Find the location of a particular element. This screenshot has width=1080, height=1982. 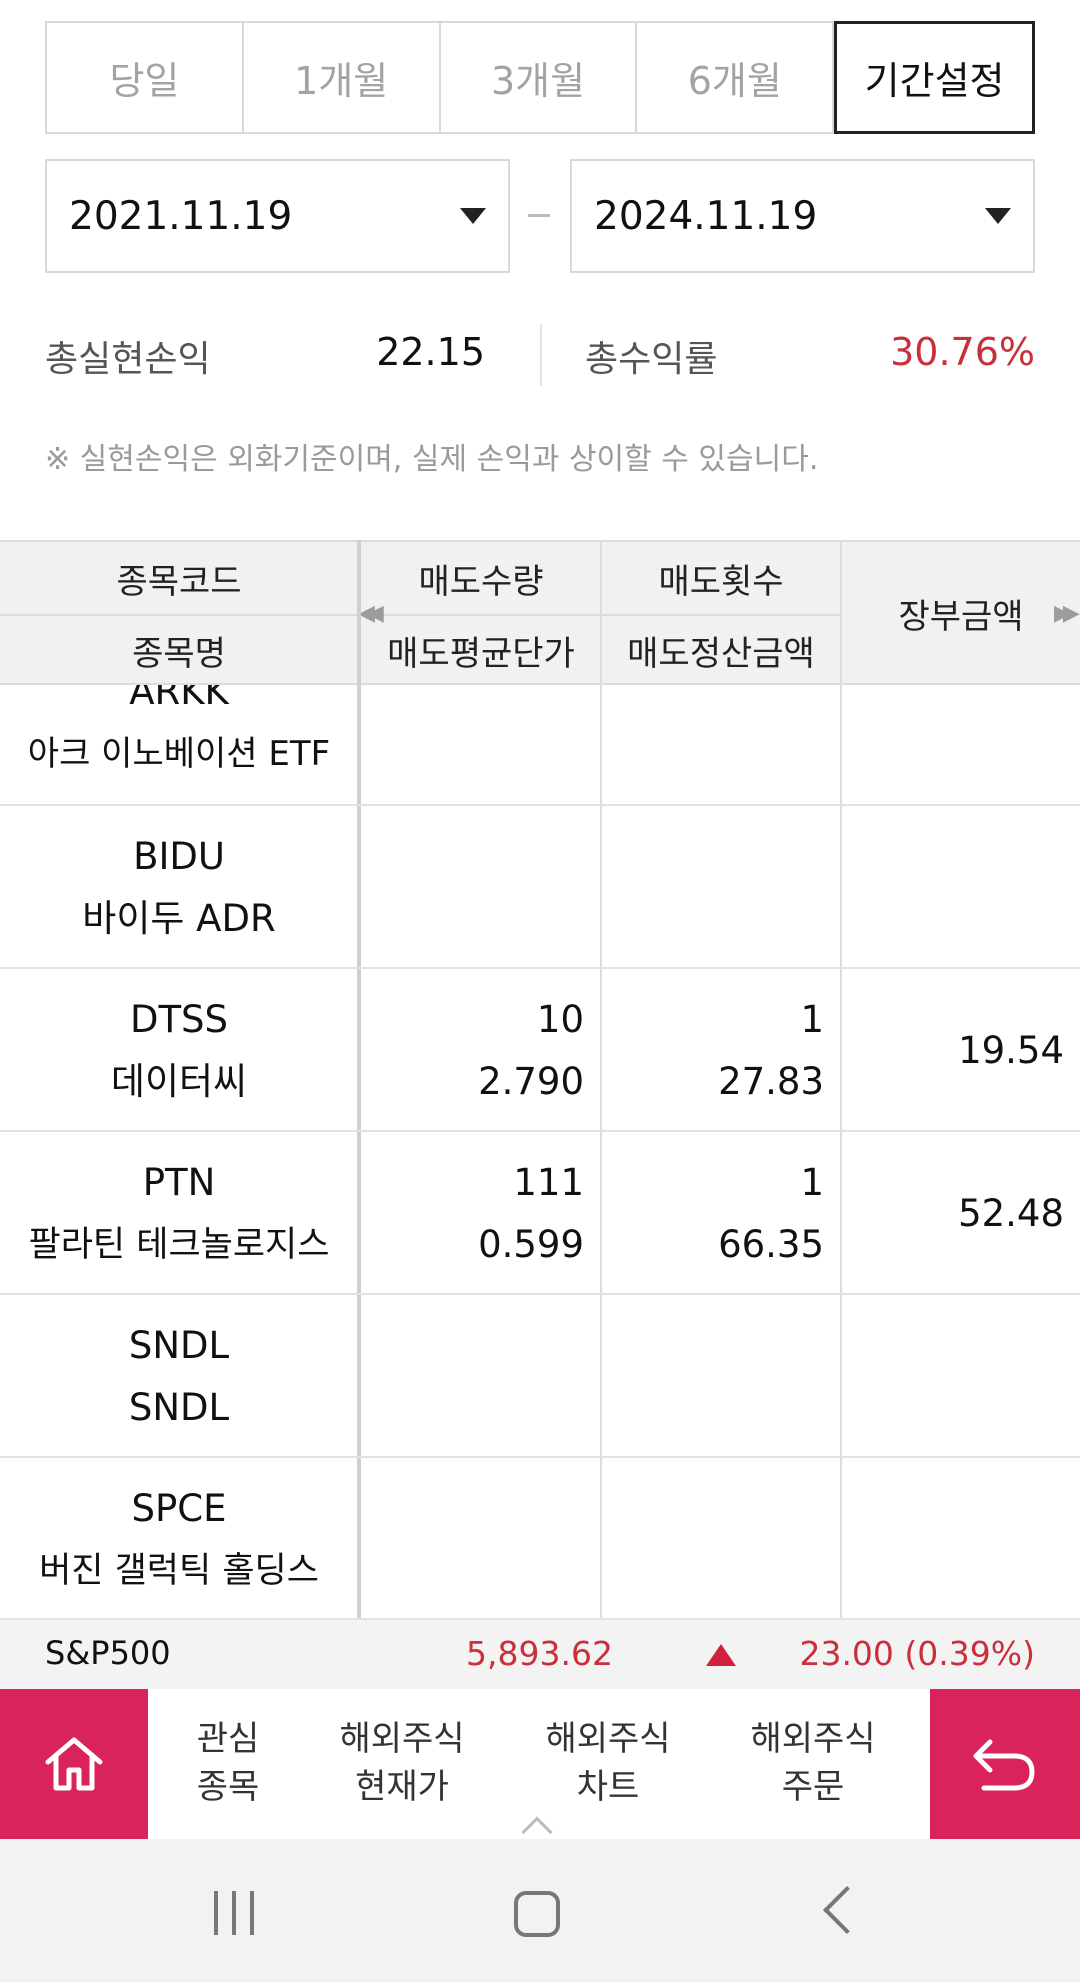

stock-code: SNDL is located at coordinates (179, 1345).